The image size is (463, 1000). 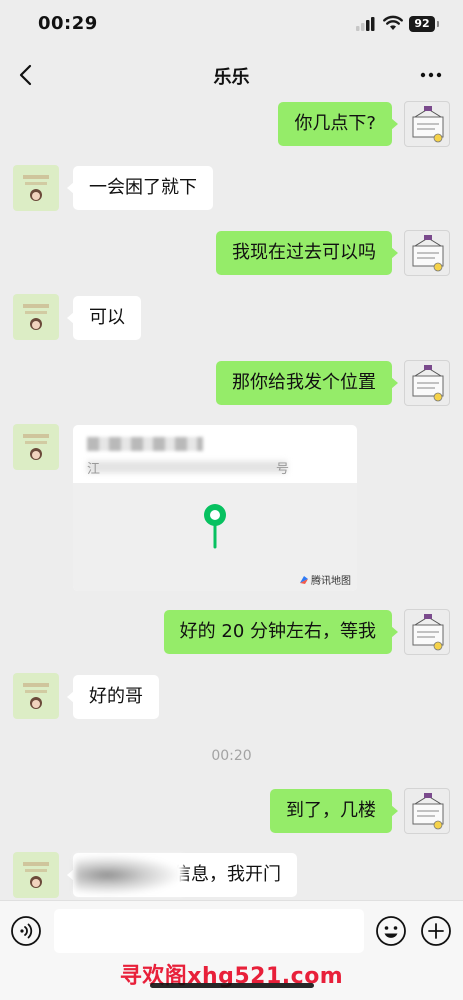 What do you see at coordinates (26, 931) in the screenshot?
I see `voice-icon` at bounding box center [26, 931].